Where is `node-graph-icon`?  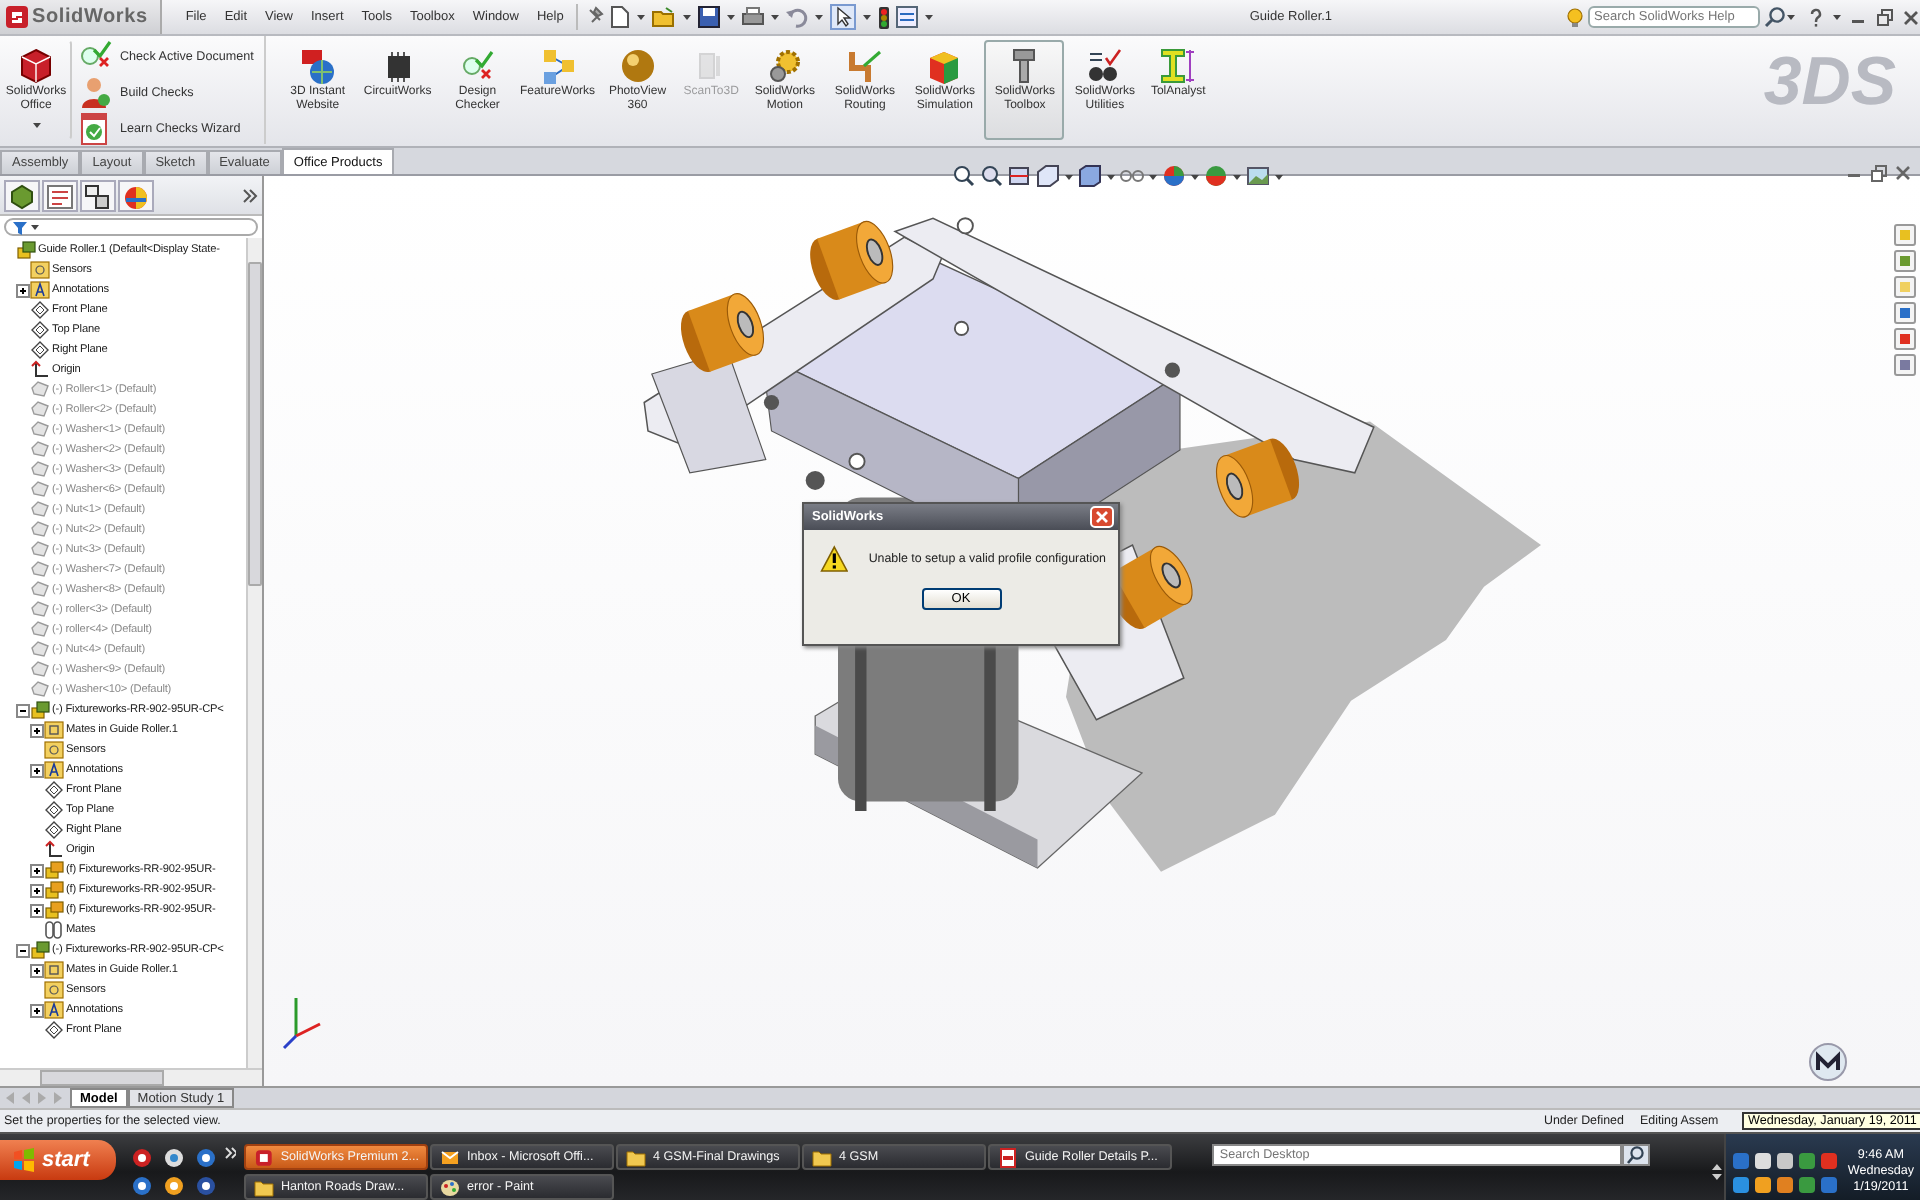
node-graph-icon is located at coordinates (557, 66).